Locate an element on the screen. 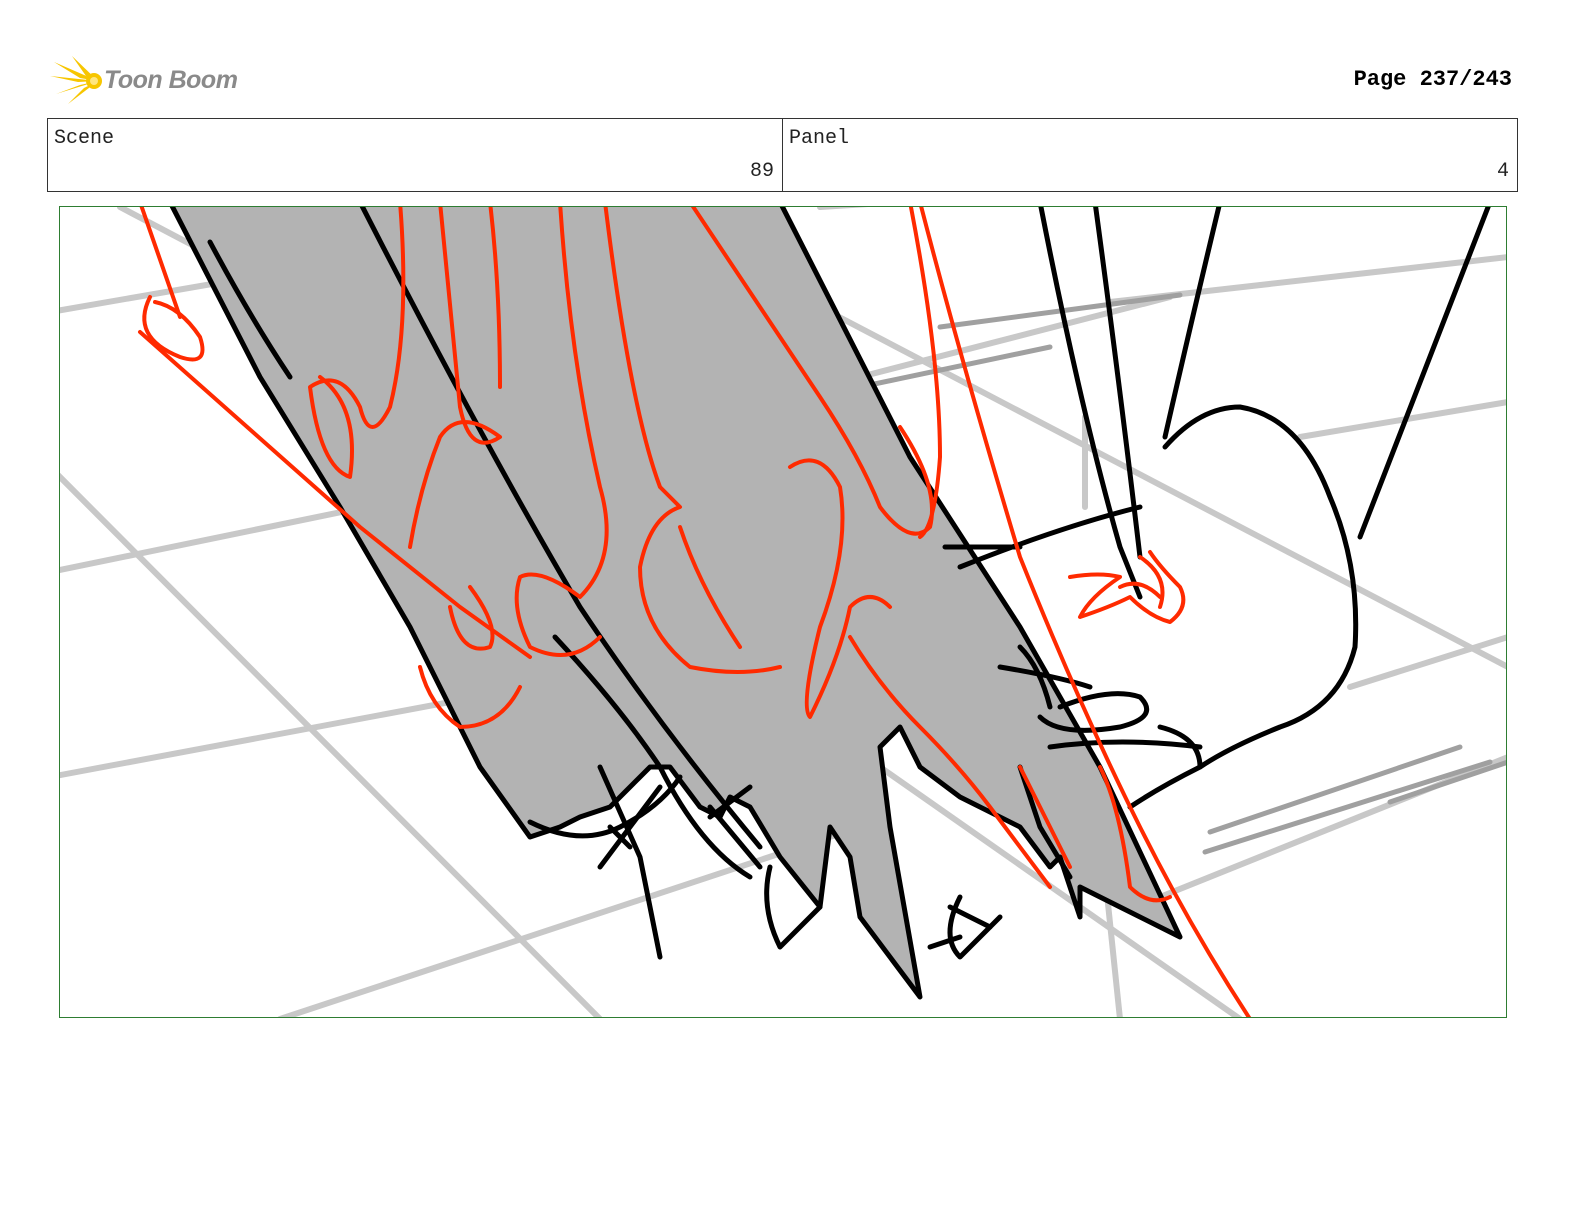 The height and width of the screenshot is (1224, 1584). scene-panel-table: Scene 89 Panel 4 is located at coordinates (782, 155).